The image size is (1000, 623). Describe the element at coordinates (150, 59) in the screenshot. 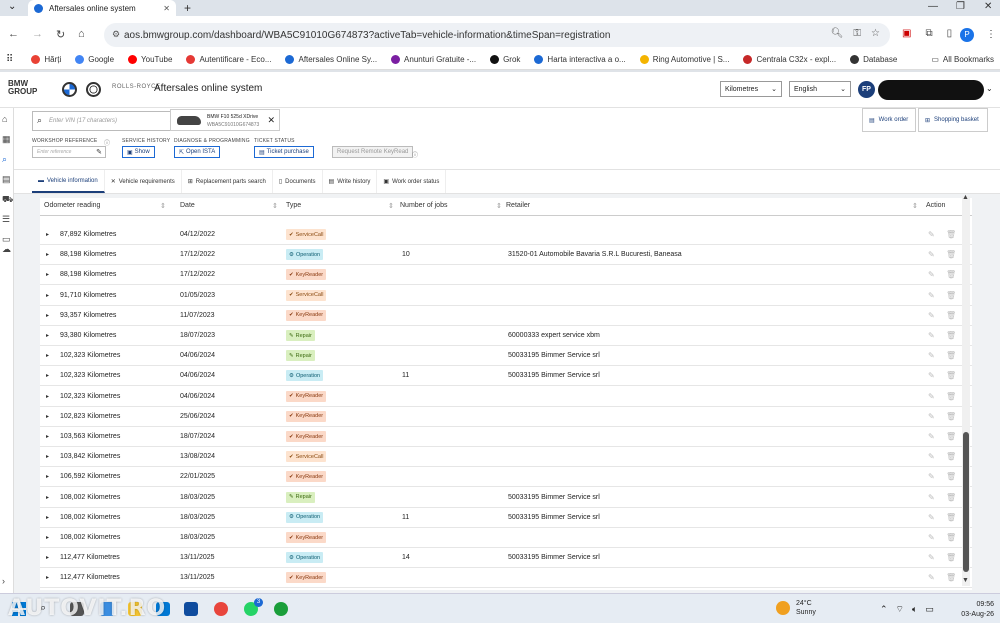

I see `bookmark-item: YouTube` at that location.